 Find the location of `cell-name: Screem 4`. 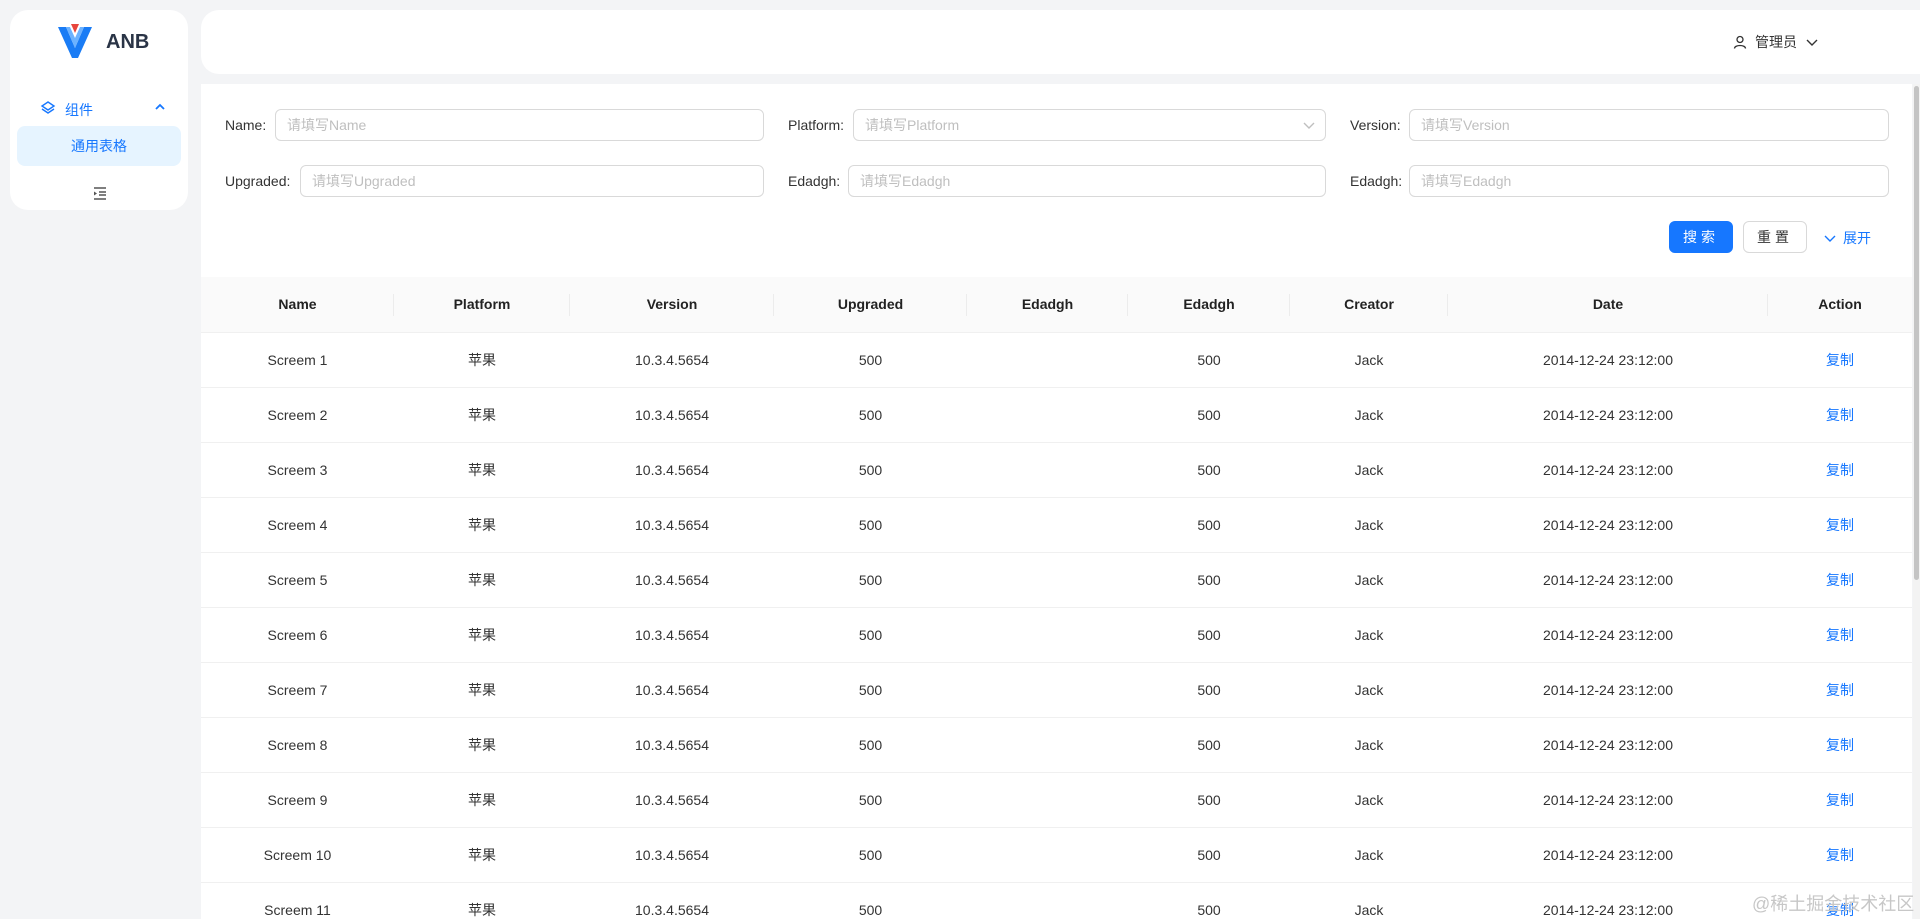

cell-name: Screem 4 is located at coordinates (297, 525).